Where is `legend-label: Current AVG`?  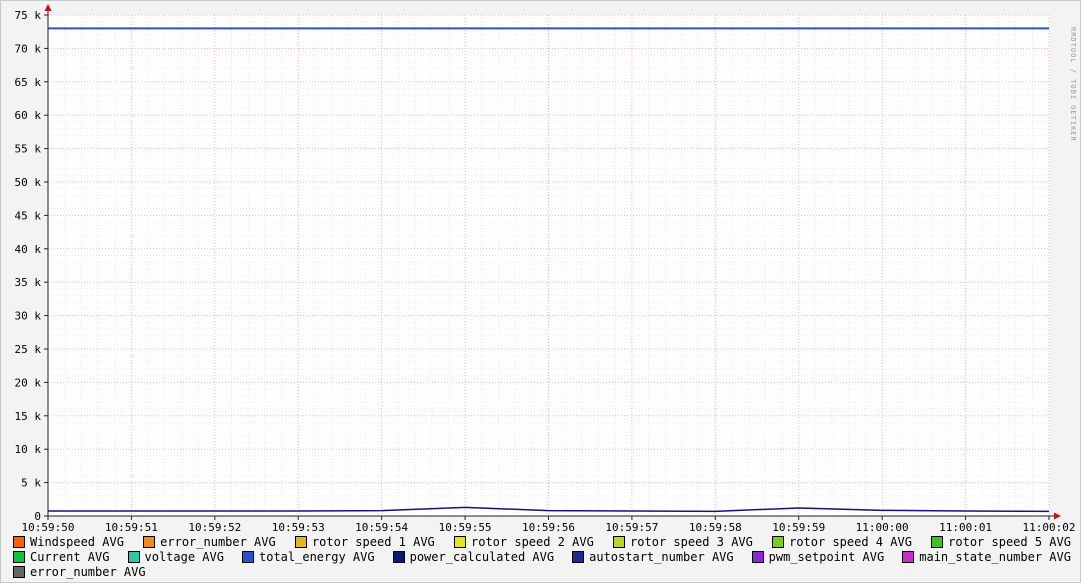
legend-label: Current AVG is located at coordinates (70, 556).